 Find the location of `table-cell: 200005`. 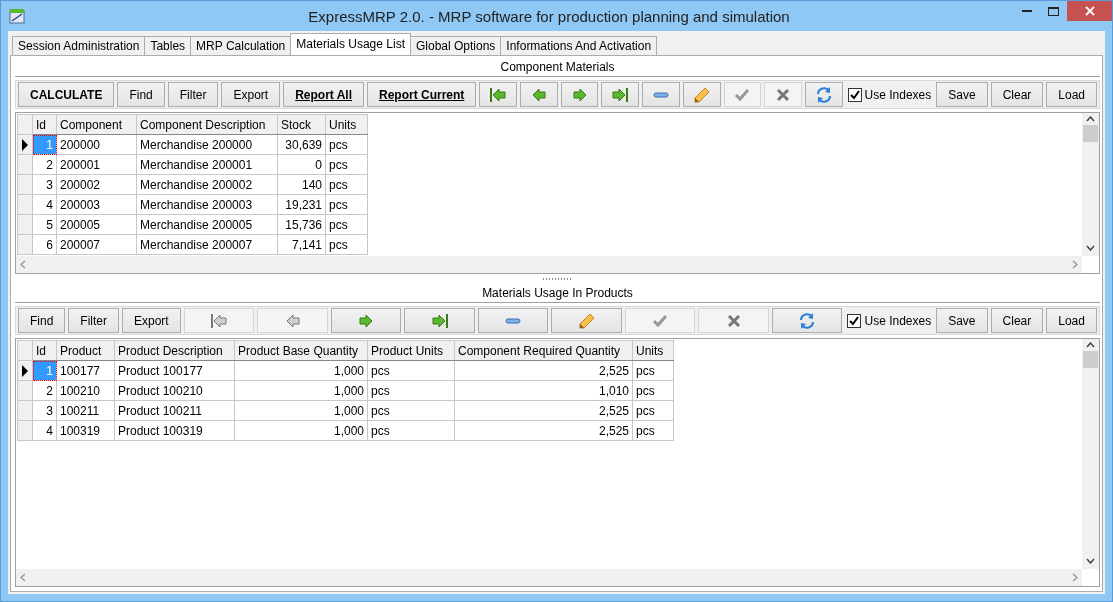

table-cell: 200005 is located at coordinates (96, 224).